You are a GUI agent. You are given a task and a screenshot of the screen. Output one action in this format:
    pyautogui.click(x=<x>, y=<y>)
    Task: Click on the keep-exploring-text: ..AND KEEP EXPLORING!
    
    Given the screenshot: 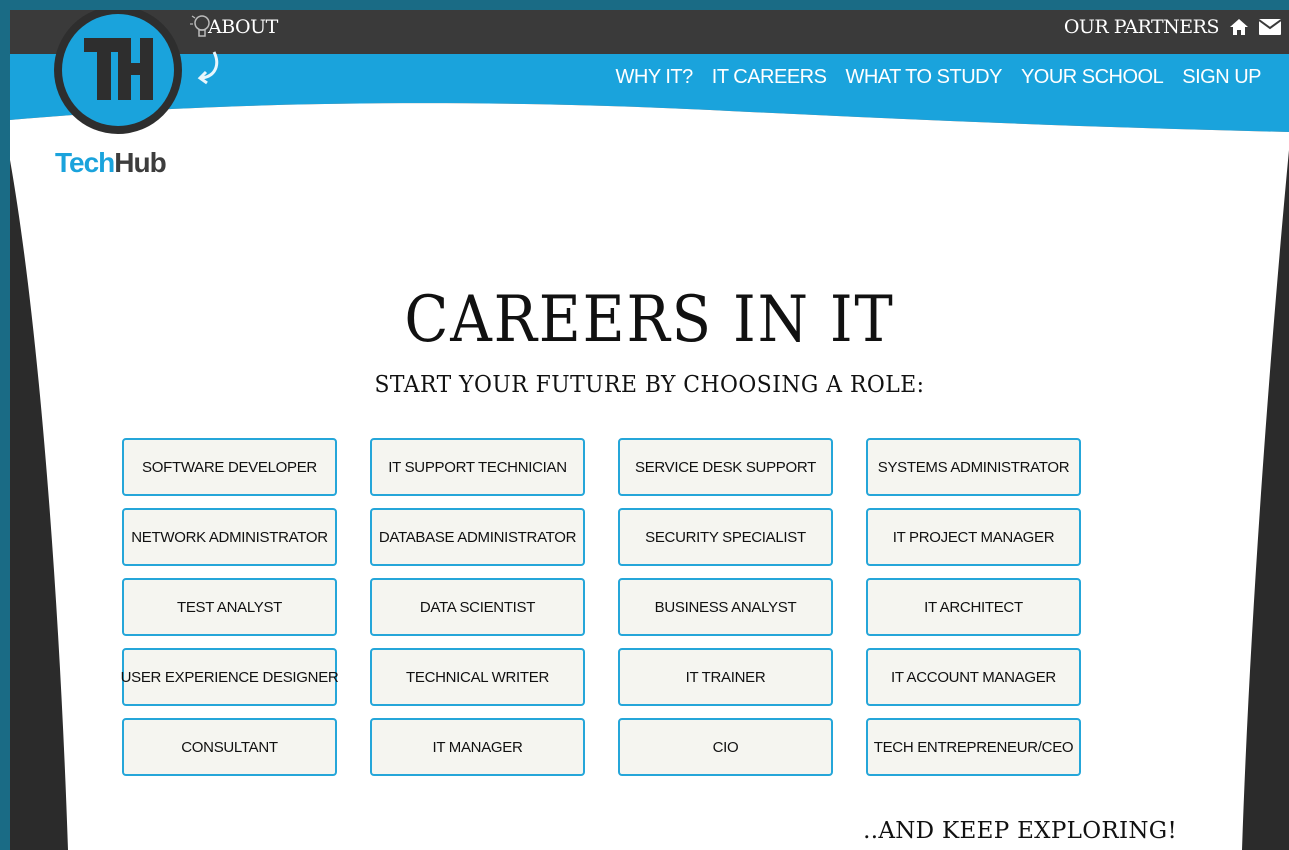 What is the action you would take?
    pyautogui.click(x=1020, y=831)
    